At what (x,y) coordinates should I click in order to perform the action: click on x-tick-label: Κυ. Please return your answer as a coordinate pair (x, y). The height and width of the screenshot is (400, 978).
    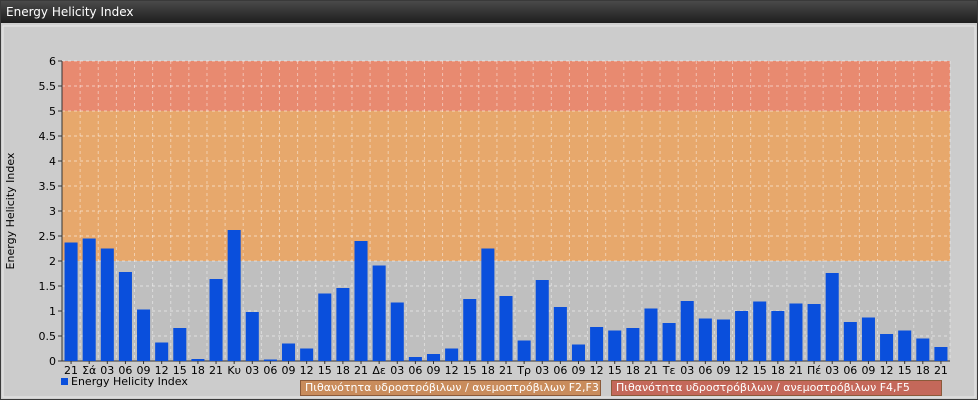
    Looking at the image, I should click on (234, 370).